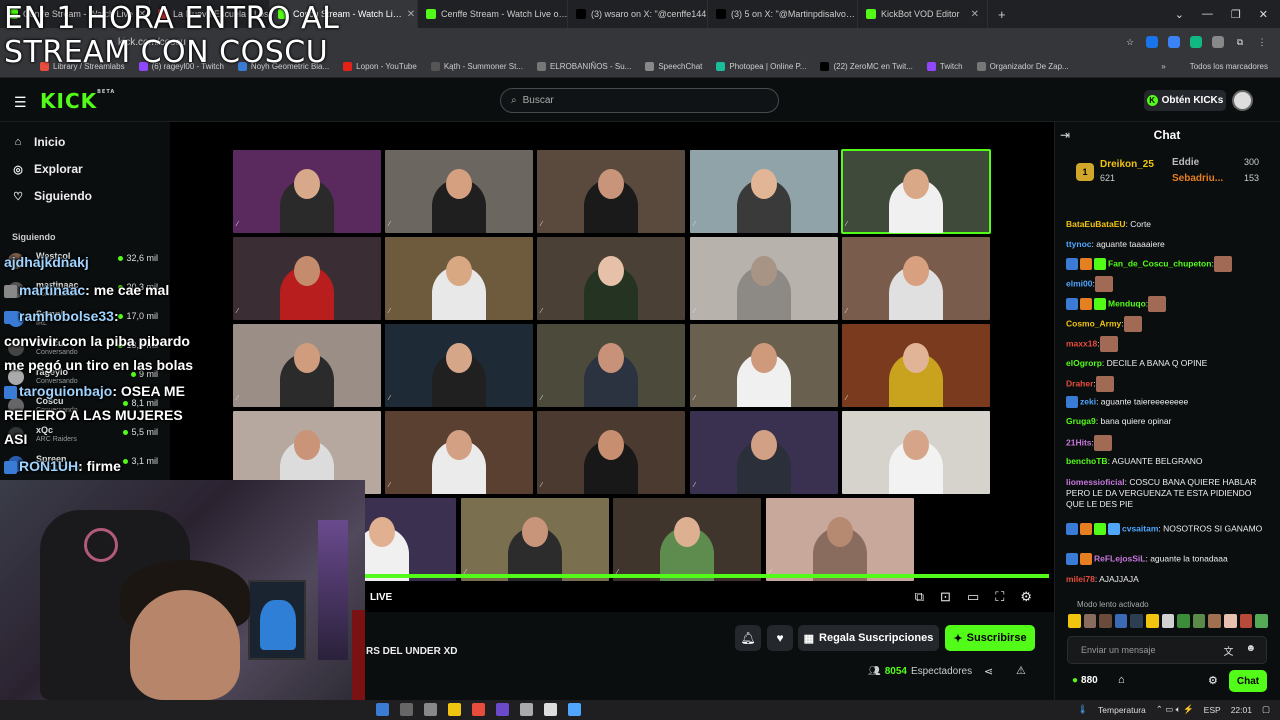  Describe the element at coordinates (1079, 442) in the screenshot. I see `chat-username: 21Hits` at that location.